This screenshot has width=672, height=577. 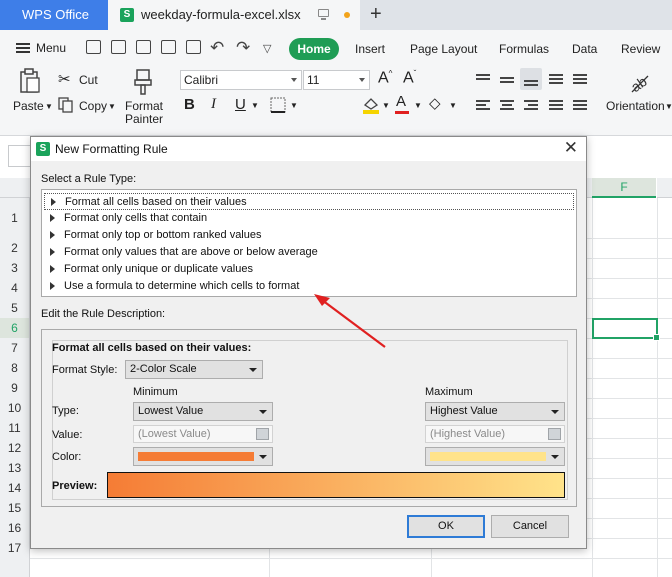 I want to click on format-painter-icon, so click(x=143, y=82).